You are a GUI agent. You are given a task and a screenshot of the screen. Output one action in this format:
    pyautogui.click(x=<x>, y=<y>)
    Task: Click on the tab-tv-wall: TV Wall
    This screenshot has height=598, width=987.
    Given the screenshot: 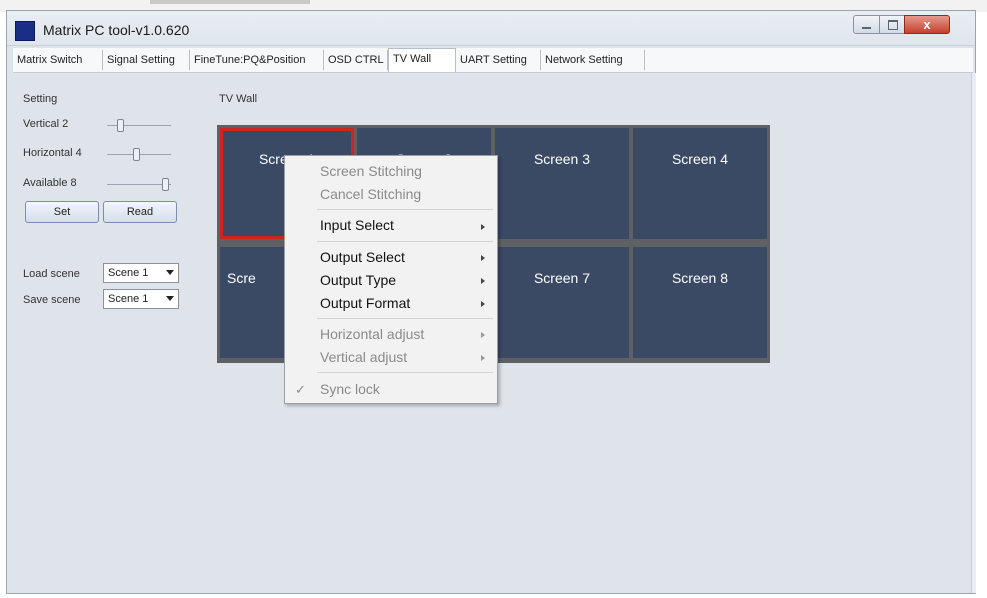 What is the action you would take?
    pyautogui.click(x=422, y=60)
    